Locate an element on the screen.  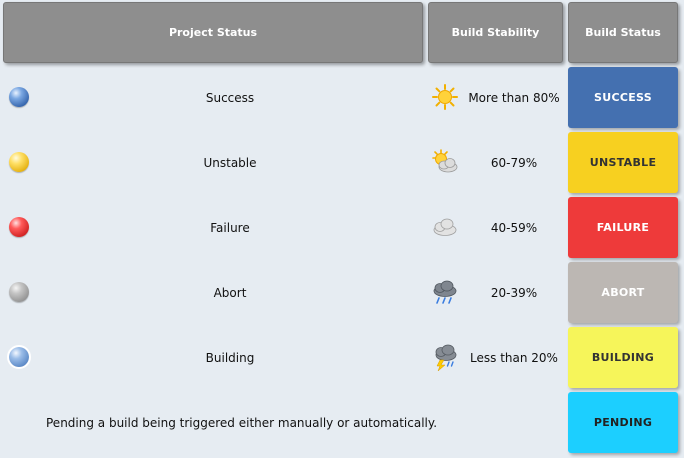
failure-badge-label: FAILURE is located at coordinates (623, 227).